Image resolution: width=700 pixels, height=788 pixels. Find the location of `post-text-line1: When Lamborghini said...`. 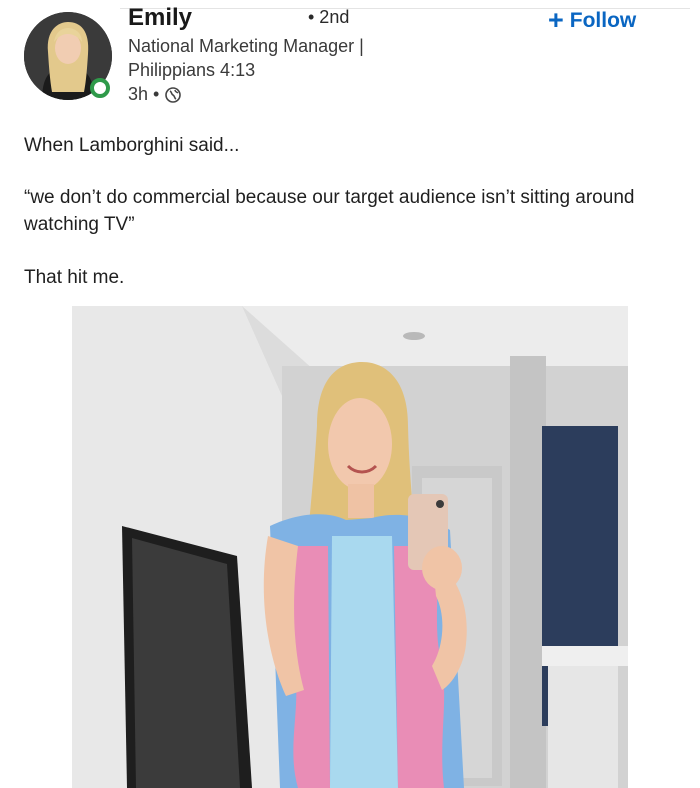

post-text-line1: When Lamborghini said... is located at coordinates (132, 145).